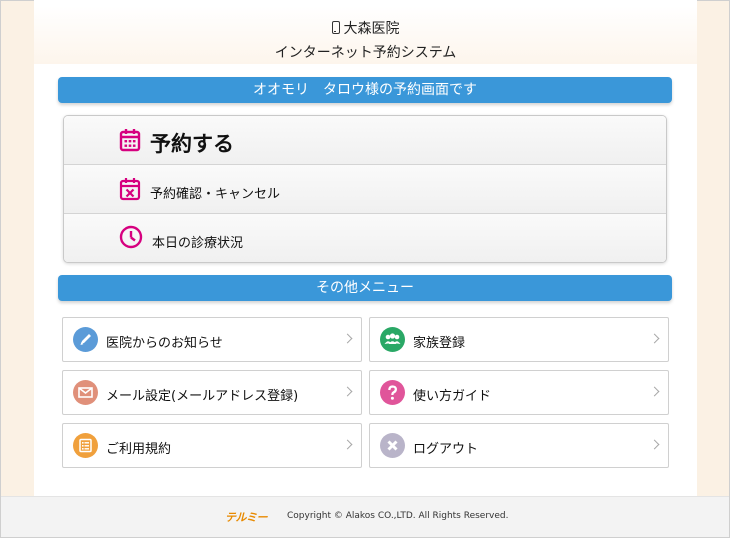  I want to click on usage-guide-label: 使い方ガイド, so click(452, 396).